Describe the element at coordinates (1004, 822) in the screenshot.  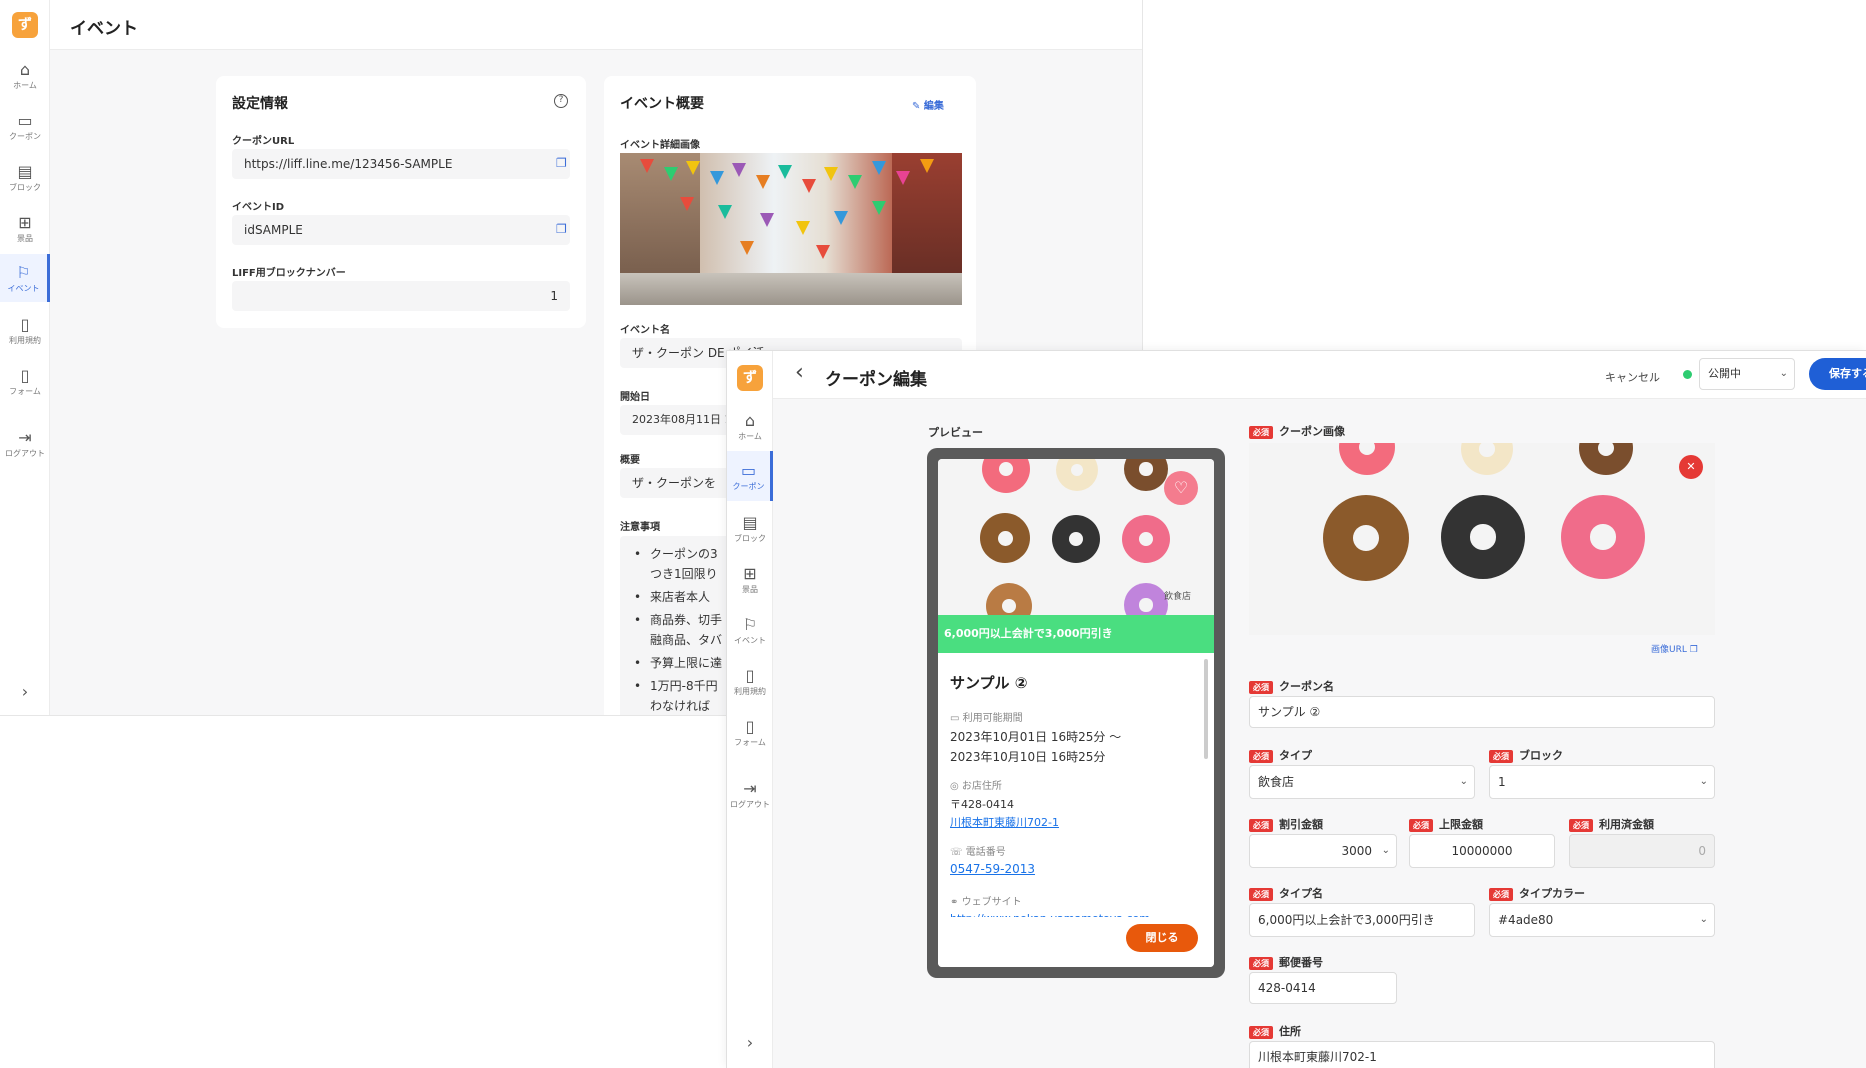
I see `preview-address-link: 川根本町東藤川702-1` at that location.